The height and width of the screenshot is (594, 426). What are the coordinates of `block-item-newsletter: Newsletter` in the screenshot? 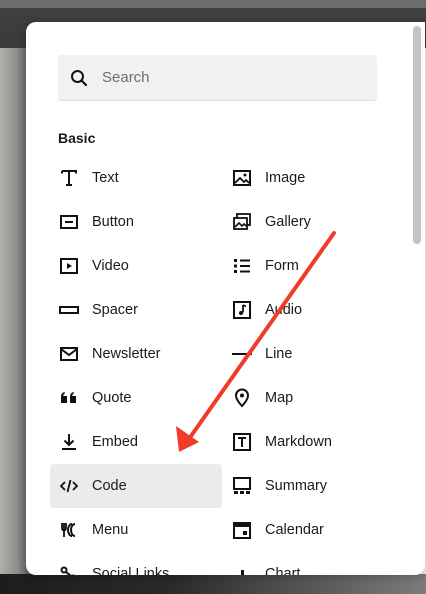 It's located at (136, 354).